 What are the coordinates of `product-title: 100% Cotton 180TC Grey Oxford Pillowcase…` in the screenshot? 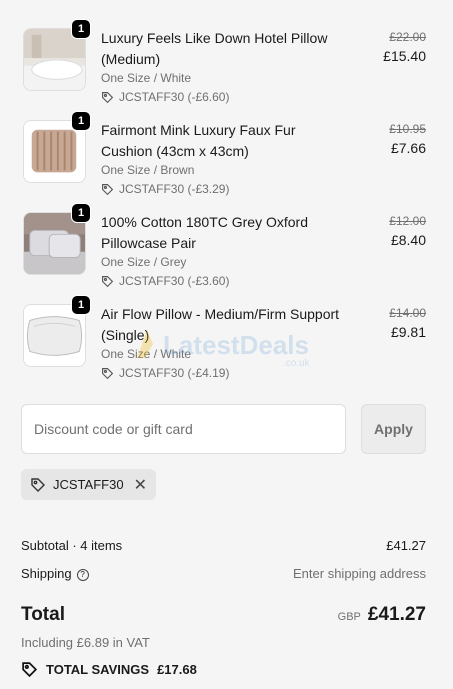 It's located at (204, 232).